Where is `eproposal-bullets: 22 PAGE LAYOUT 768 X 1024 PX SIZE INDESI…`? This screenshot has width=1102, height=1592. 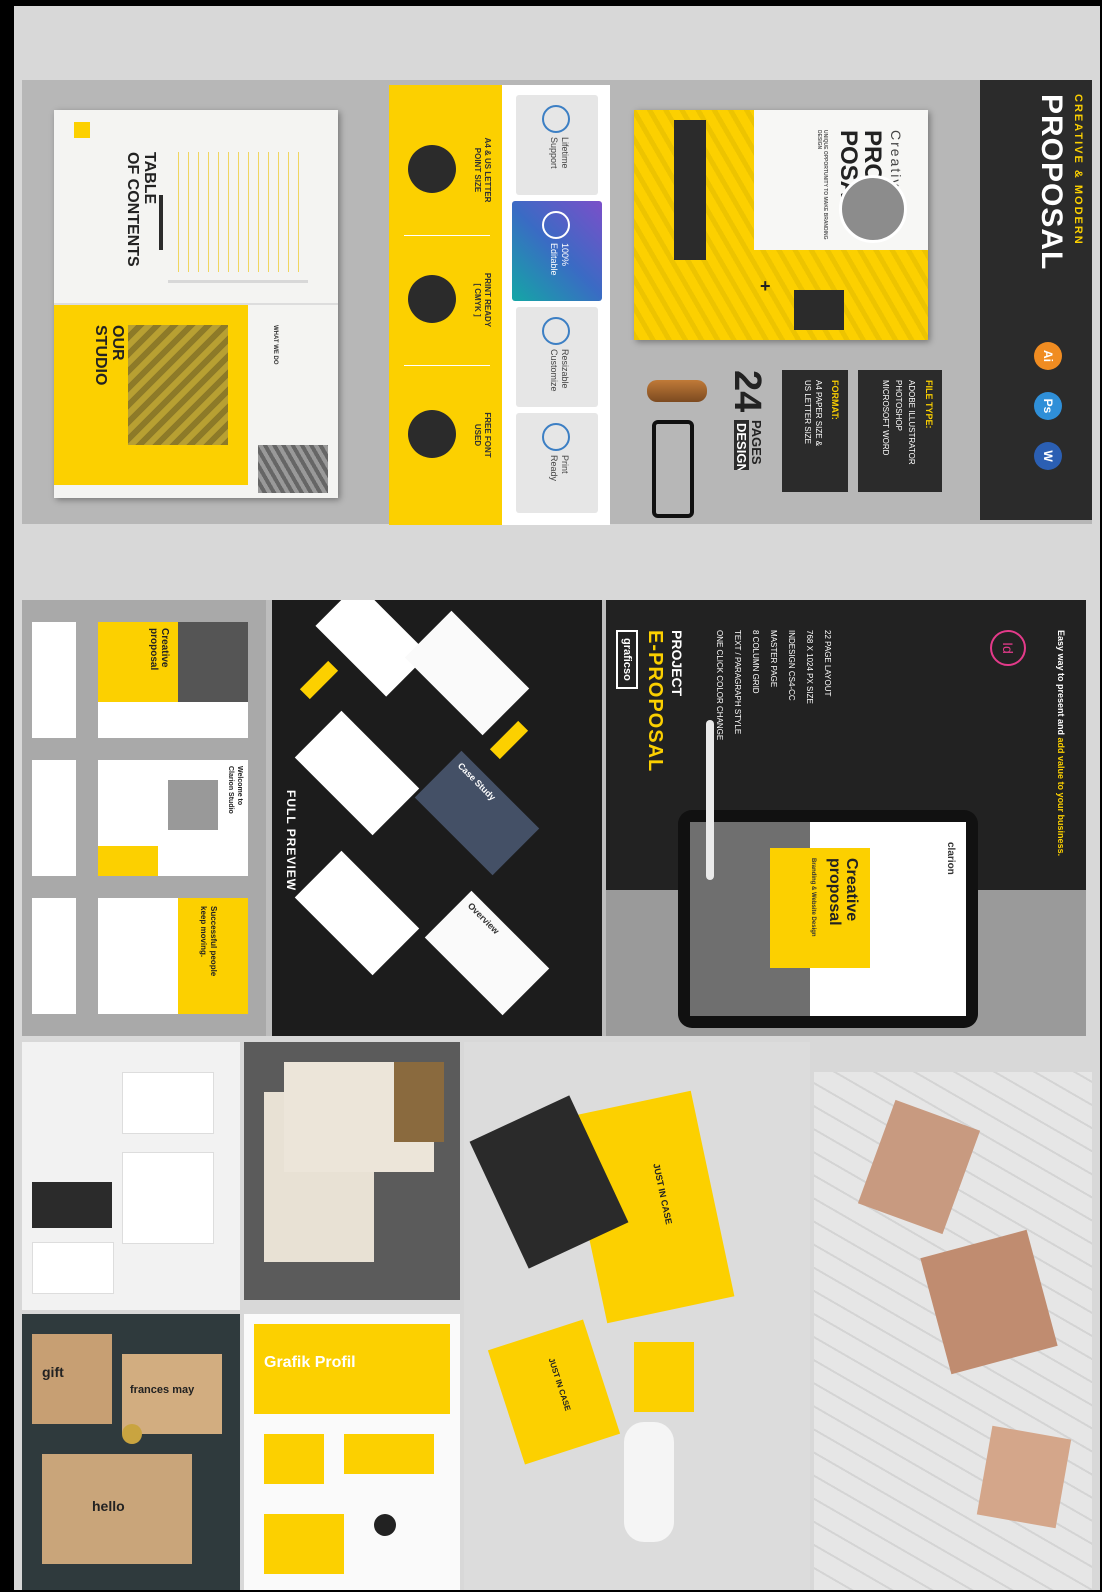
eproposal-bullets: 22 PAGE LAYOUT 768 X 1024 PX SIZE INDESI… is located at coordinates (773, 750).